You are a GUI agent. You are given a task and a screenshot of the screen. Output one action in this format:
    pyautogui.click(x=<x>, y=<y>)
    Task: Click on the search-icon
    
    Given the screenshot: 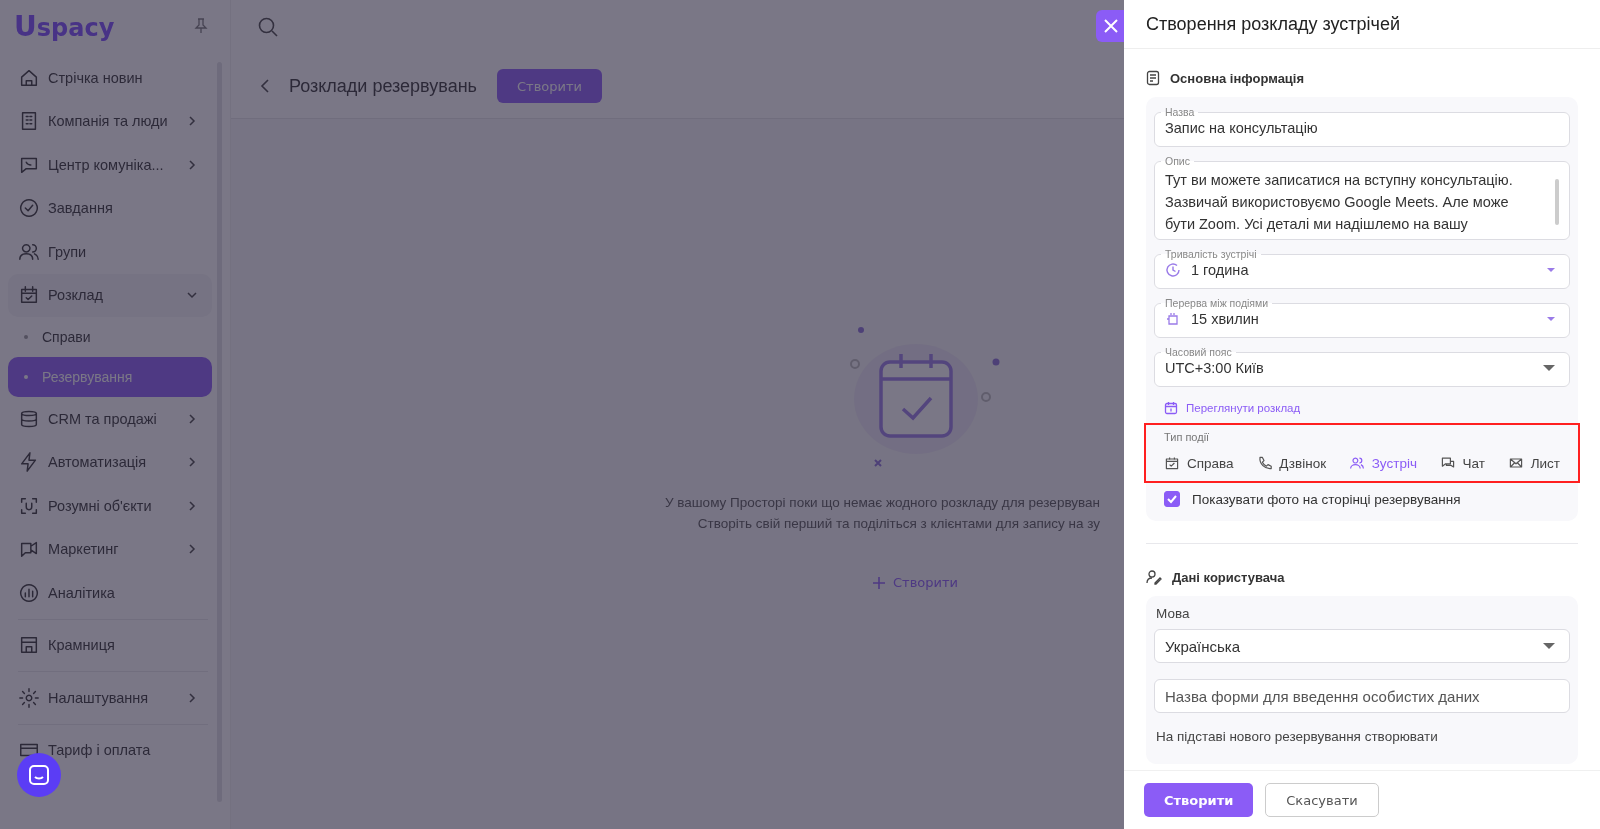 What is the action you would take?
    pyautogui.click(x=268, y=27)
    